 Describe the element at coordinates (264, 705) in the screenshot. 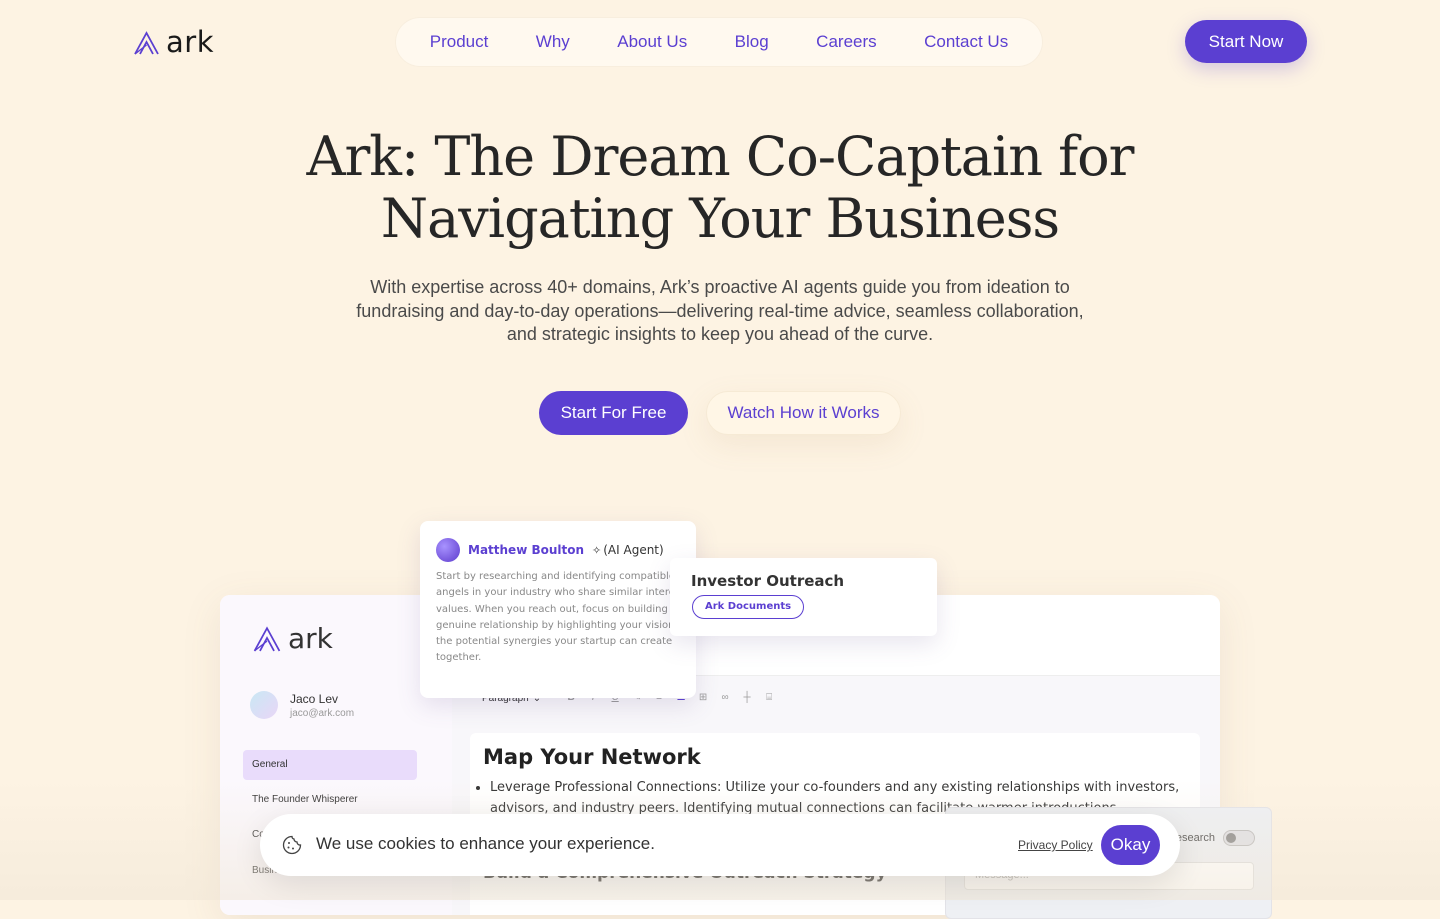

I see `avatar` at that location.